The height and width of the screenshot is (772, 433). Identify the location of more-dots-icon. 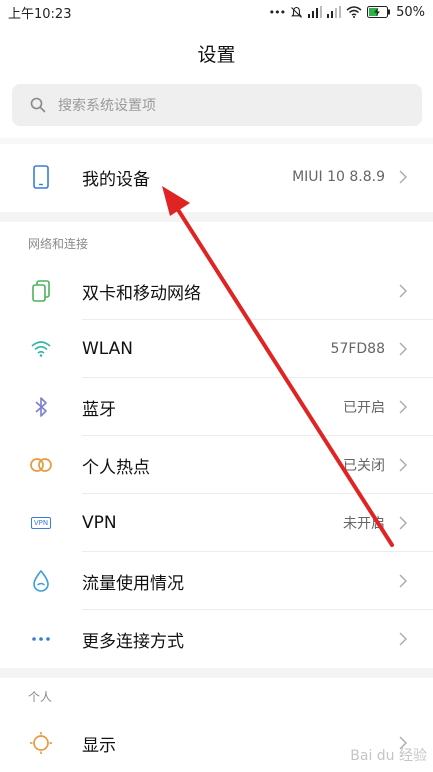
(41, 639).